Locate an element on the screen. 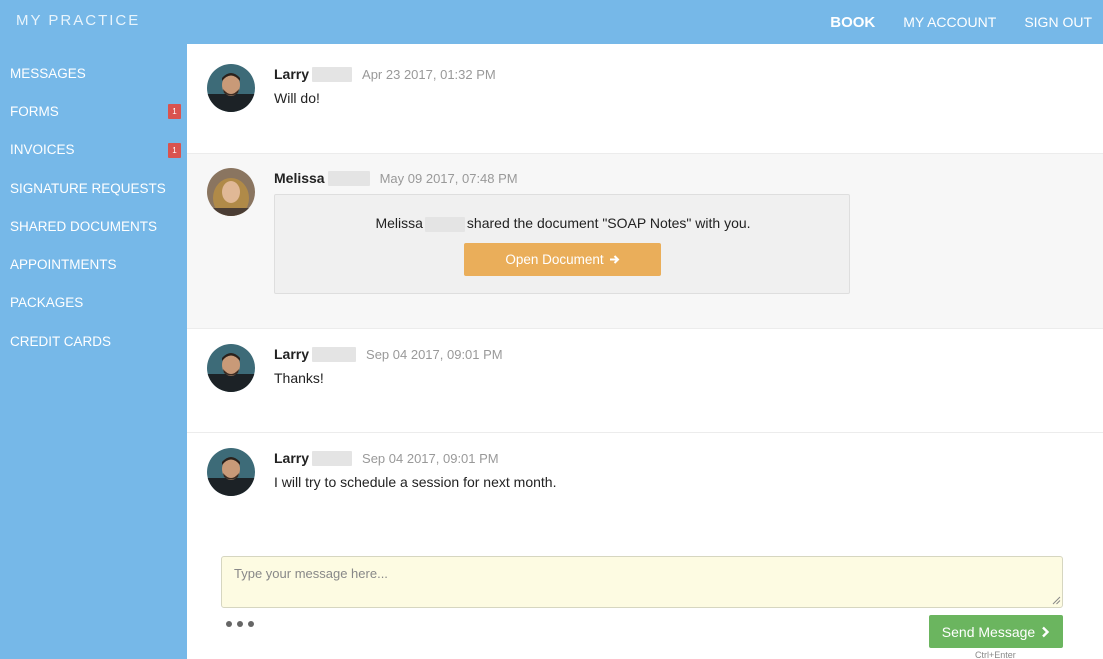  message-item: Larry Apr 23 2017, 01:32 PM Will do! is located at coordinates (645, 99).